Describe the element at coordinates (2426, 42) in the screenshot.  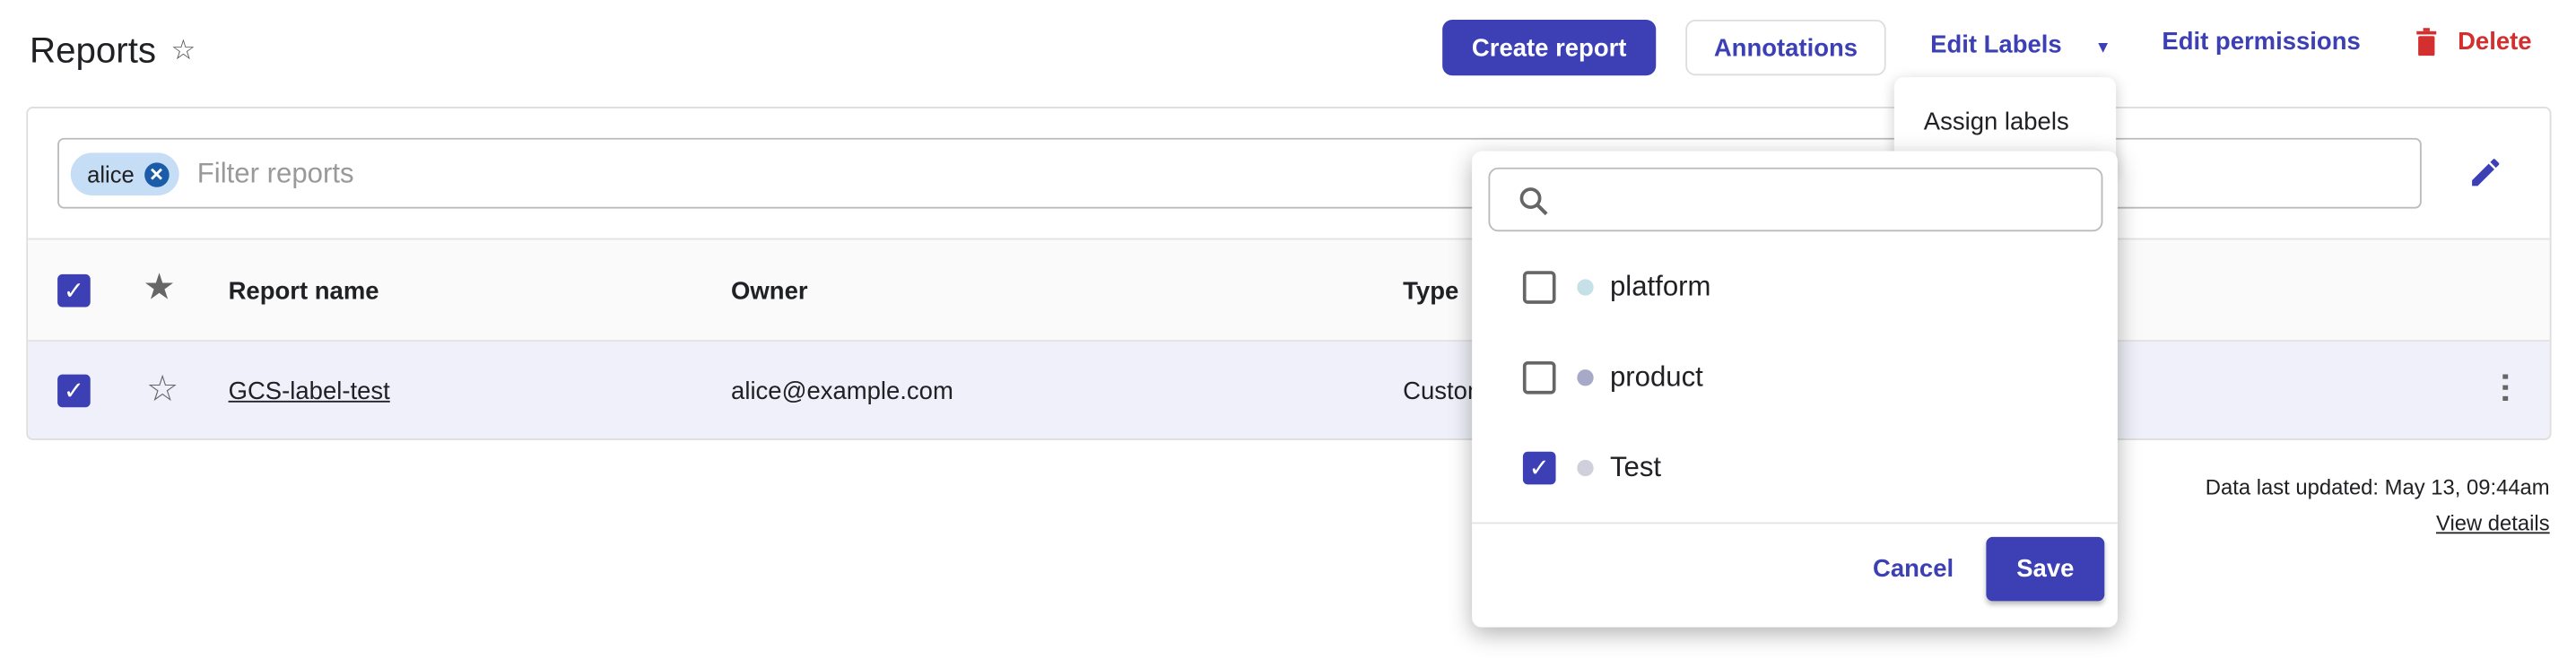
I see `trash-icon` at that location.